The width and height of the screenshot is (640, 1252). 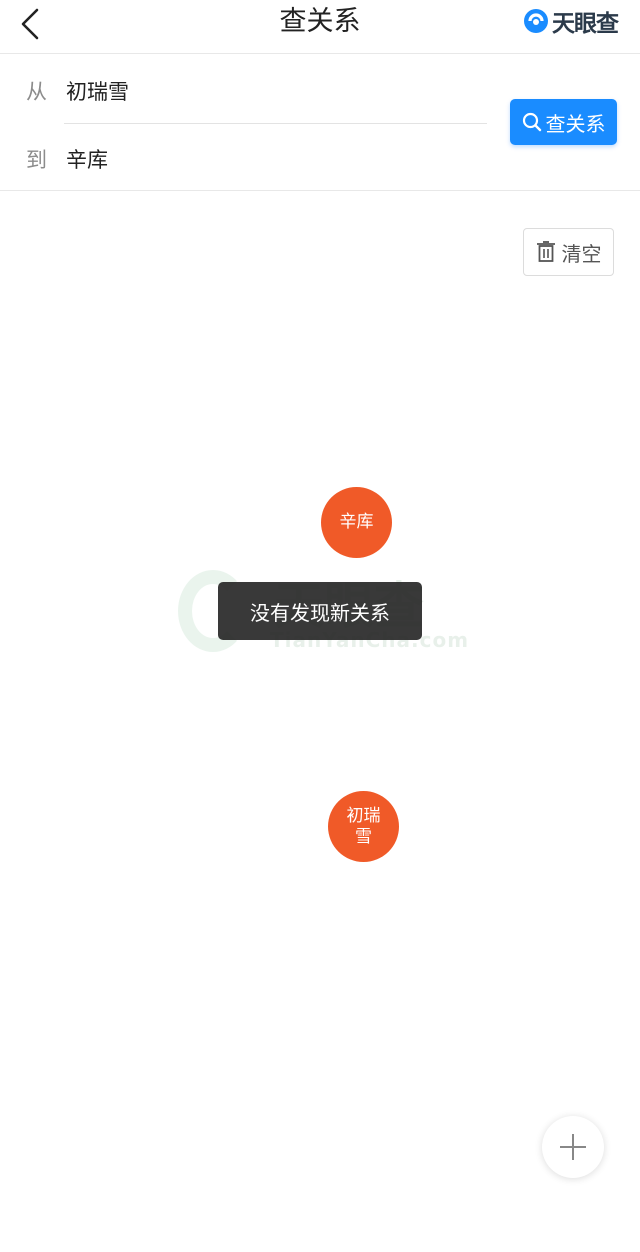 I want to click on brand-name: 天眼查, so click(x=585, y=24).